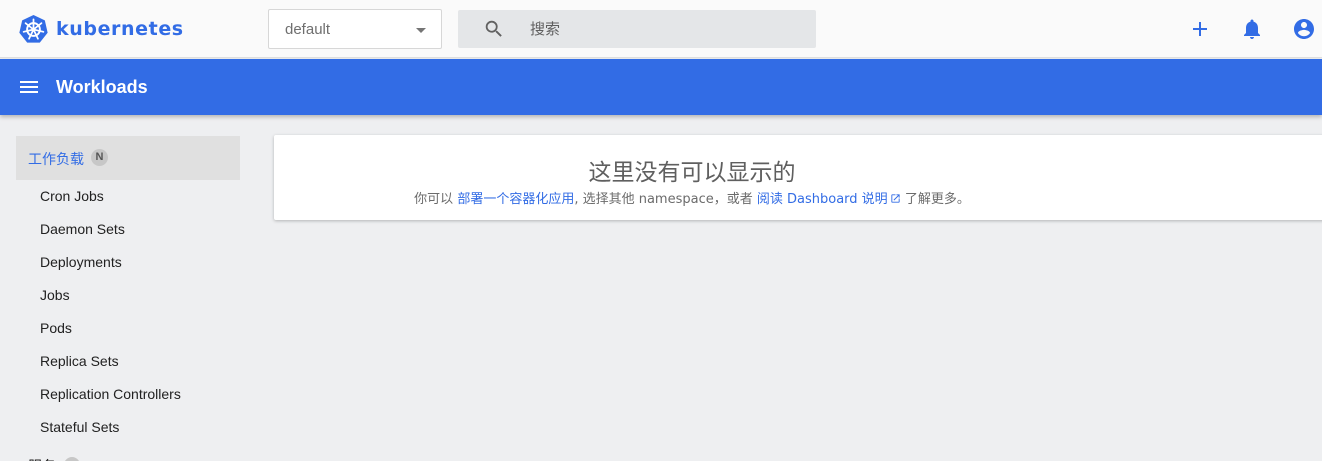 This screenshot has height=461, width=1322. What do you see at coordinates (56, 160) in the screenshot?
I see `sidebar-section-label: 工作负载` at bounding box center [56, 160].